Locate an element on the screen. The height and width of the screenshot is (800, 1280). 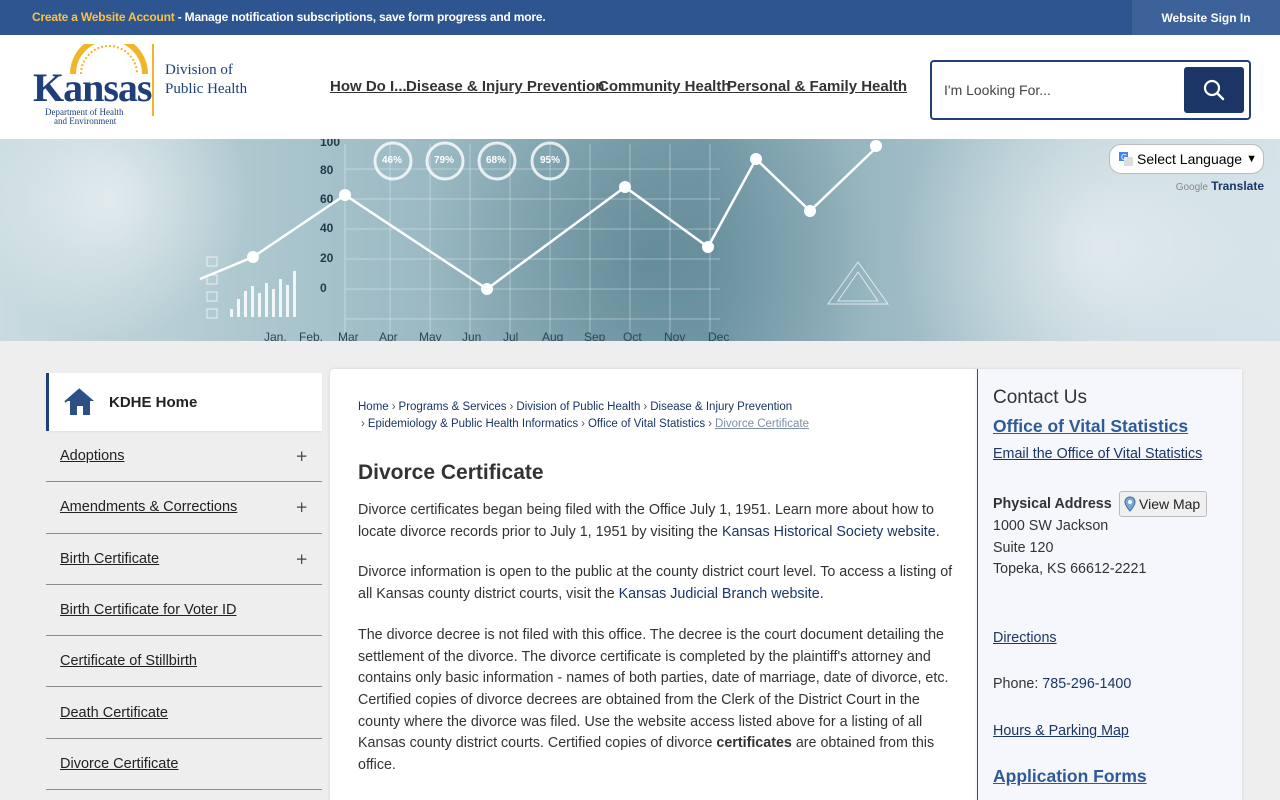
chevron-down-icon: ▼ is located at coordinates (1251, 159).